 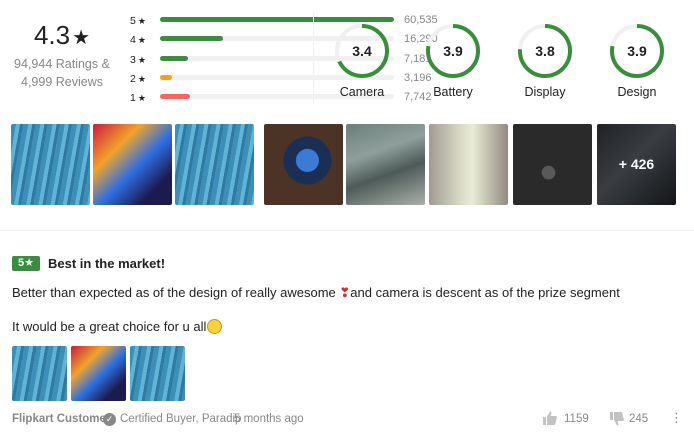 I want to click on review-rating-badge: 5★, so click(x=26, y=263).